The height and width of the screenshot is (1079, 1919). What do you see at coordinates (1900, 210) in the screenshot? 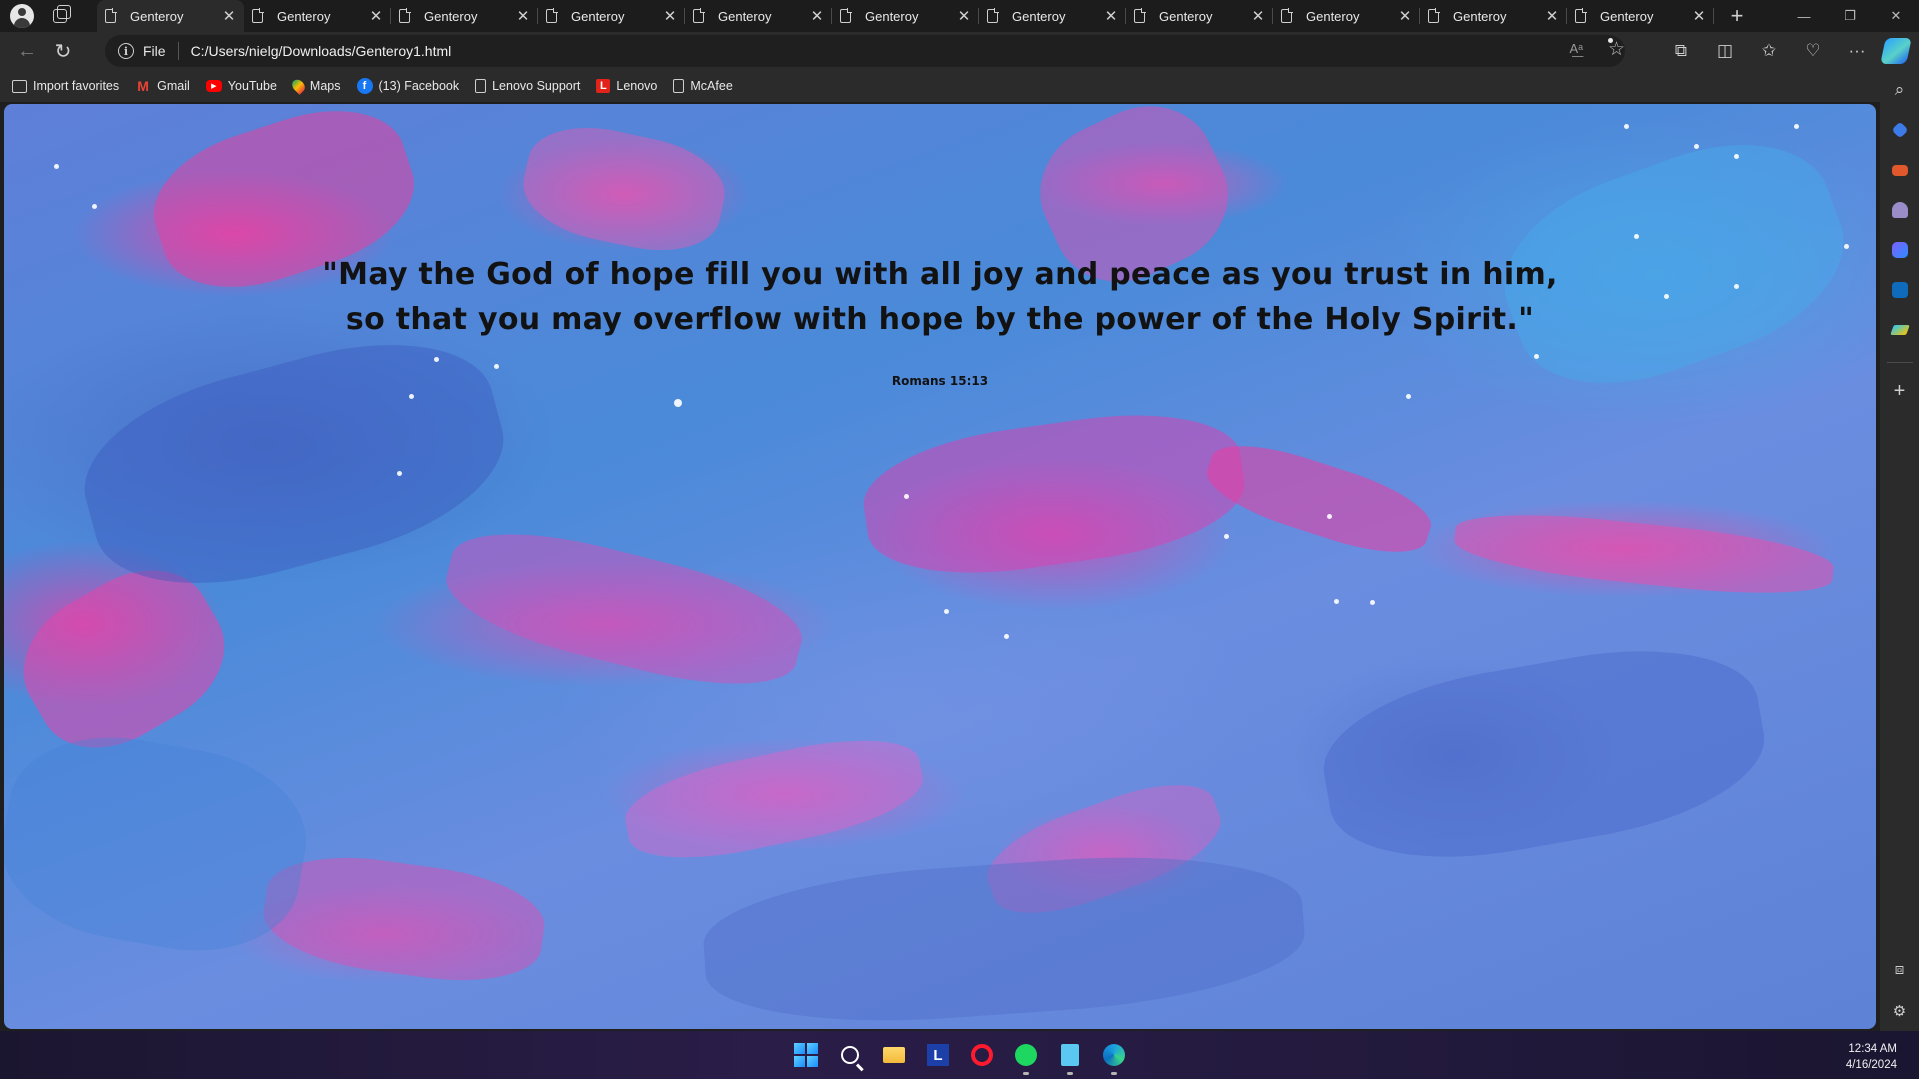
I see `sidebar-games-icon` at bounding box center [1900, 210].